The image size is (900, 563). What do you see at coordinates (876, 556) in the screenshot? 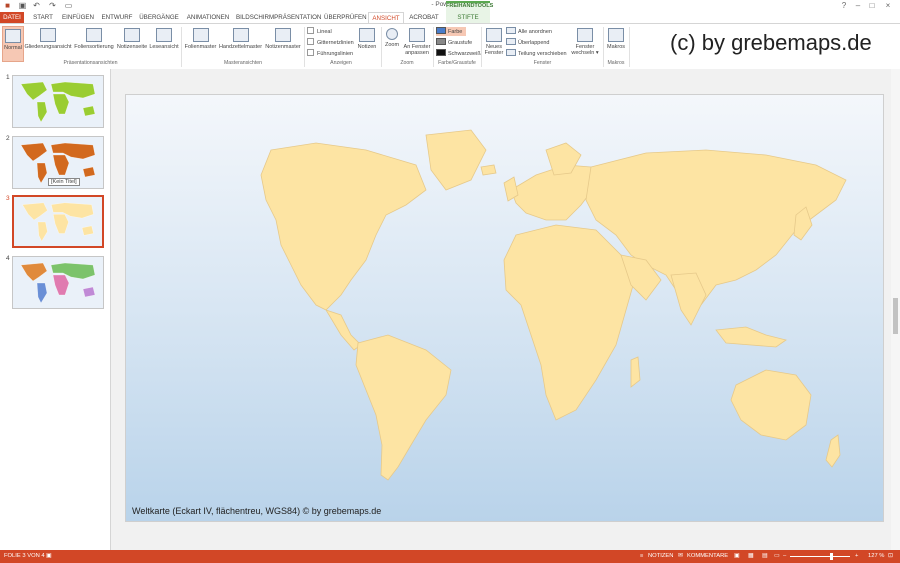
I see `zoom-level: 127 %` at bounding box center [876, 556].